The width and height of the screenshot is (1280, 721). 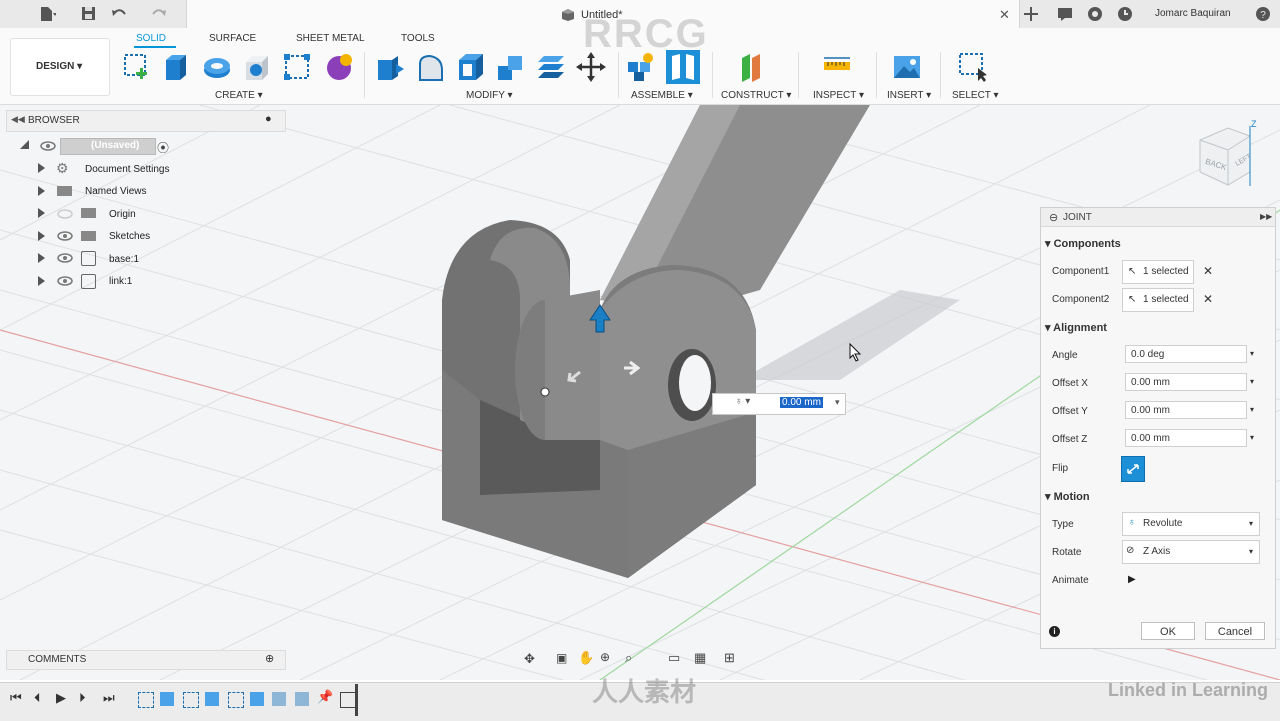 What do you see at coordinates (217, 67) in the screenshot?
I see `revolve-icon` at bounding box center [217, 67].